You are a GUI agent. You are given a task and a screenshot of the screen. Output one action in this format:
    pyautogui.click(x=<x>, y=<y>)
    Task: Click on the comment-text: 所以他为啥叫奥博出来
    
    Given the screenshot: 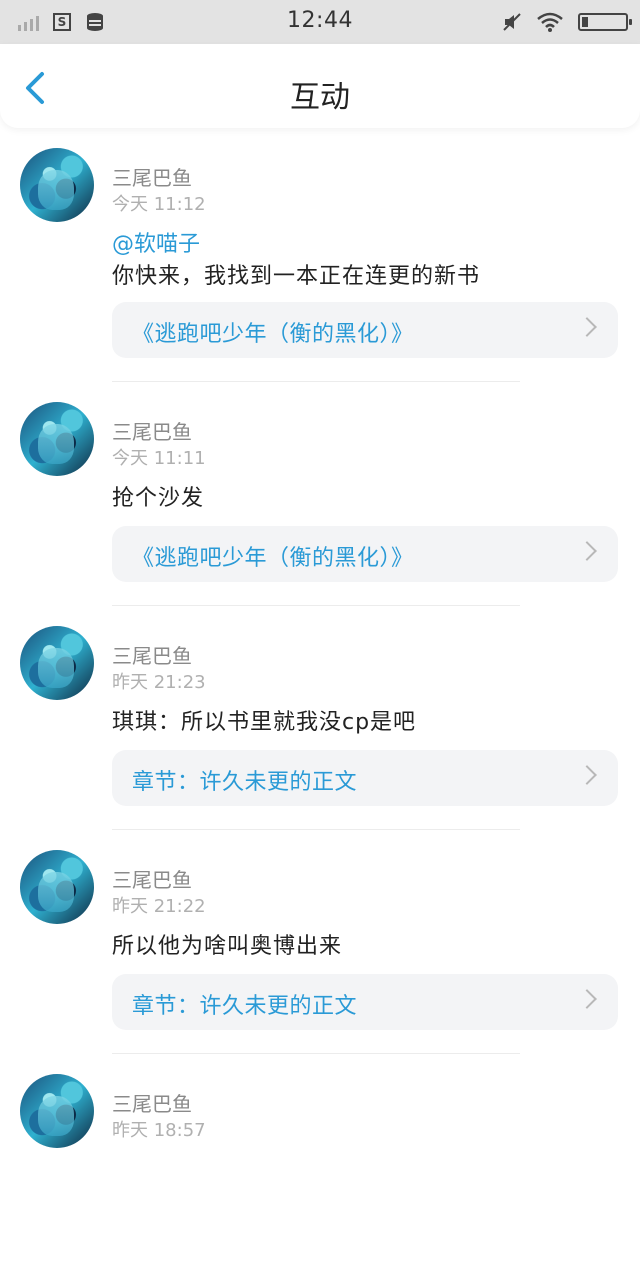 What is the action you would take?
    pyautogui.click(x=227, y=946)
    